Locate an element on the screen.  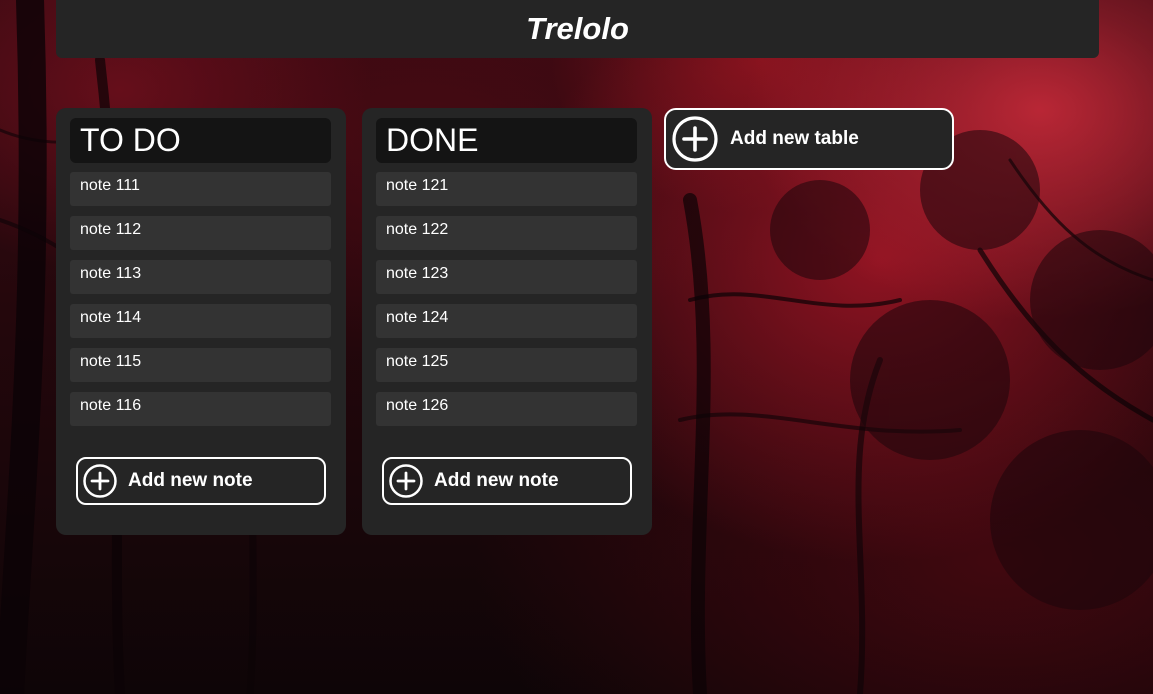
note-card: note 123 is located at coordinates (506, 277).